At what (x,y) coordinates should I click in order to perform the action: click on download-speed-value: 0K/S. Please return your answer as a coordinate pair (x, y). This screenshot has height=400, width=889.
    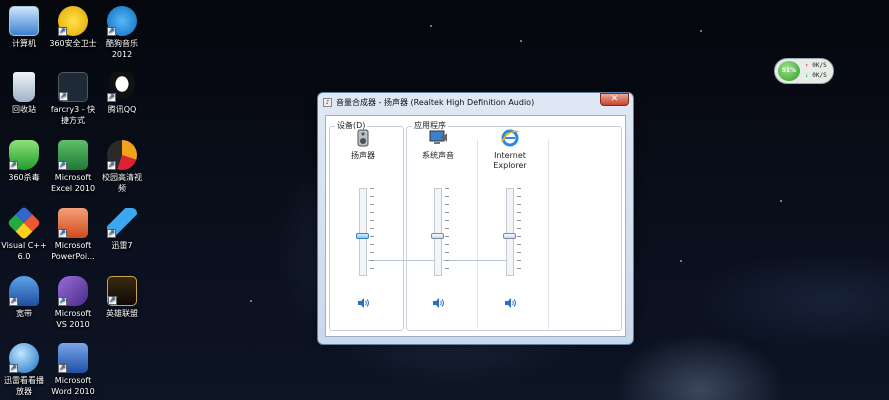
    Looking at the image, I should click on (819, 75).